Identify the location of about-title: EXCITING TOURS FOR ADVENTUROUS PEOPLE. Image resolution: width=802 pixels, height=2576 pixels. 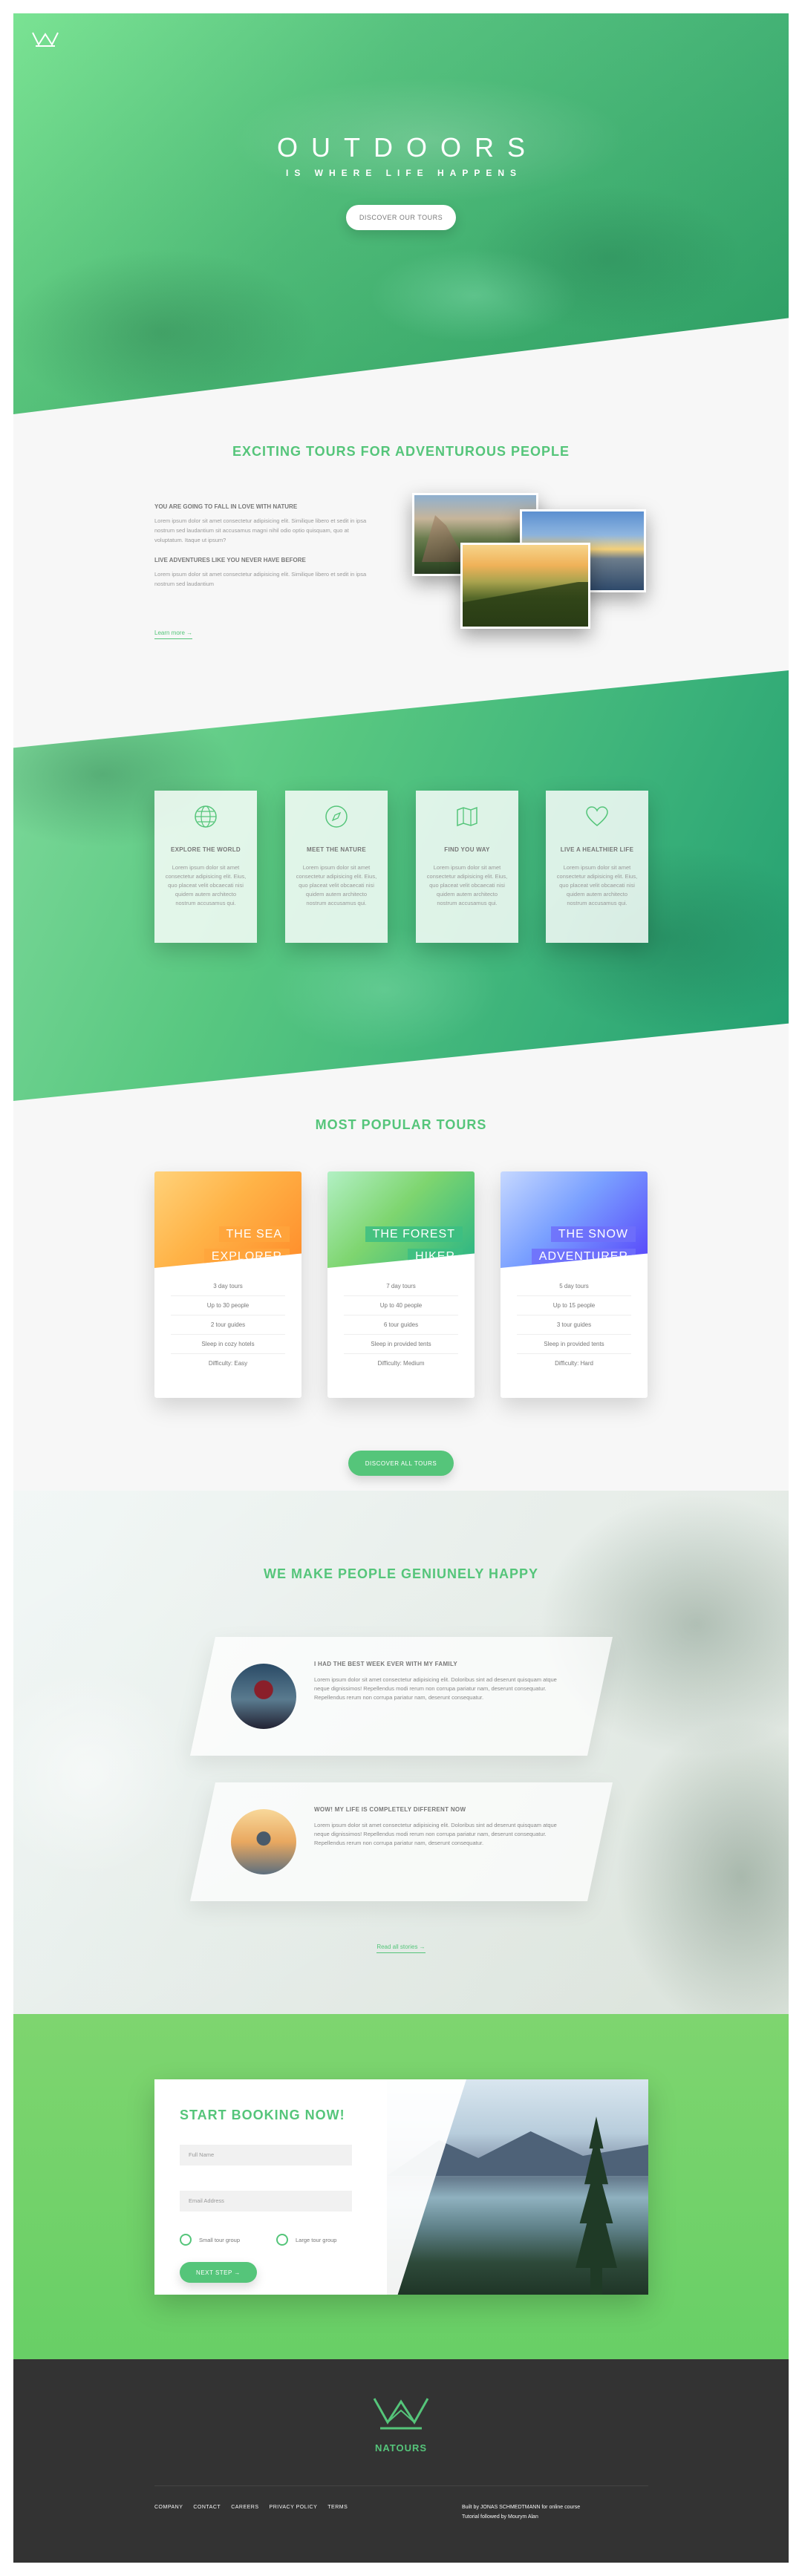
(401, 452).